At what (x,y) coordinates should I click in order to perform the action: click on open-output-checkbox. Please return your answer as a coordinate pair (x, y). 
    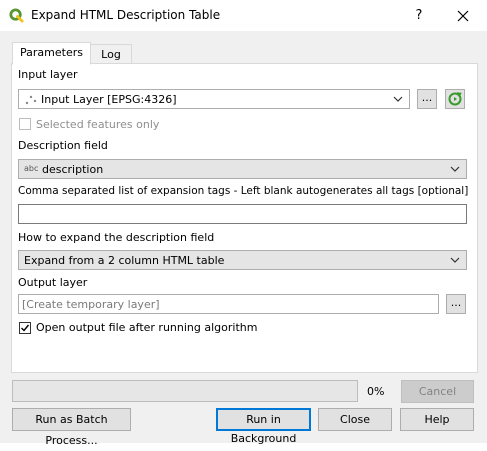
    Looking at the image, I should click on (25, 328).